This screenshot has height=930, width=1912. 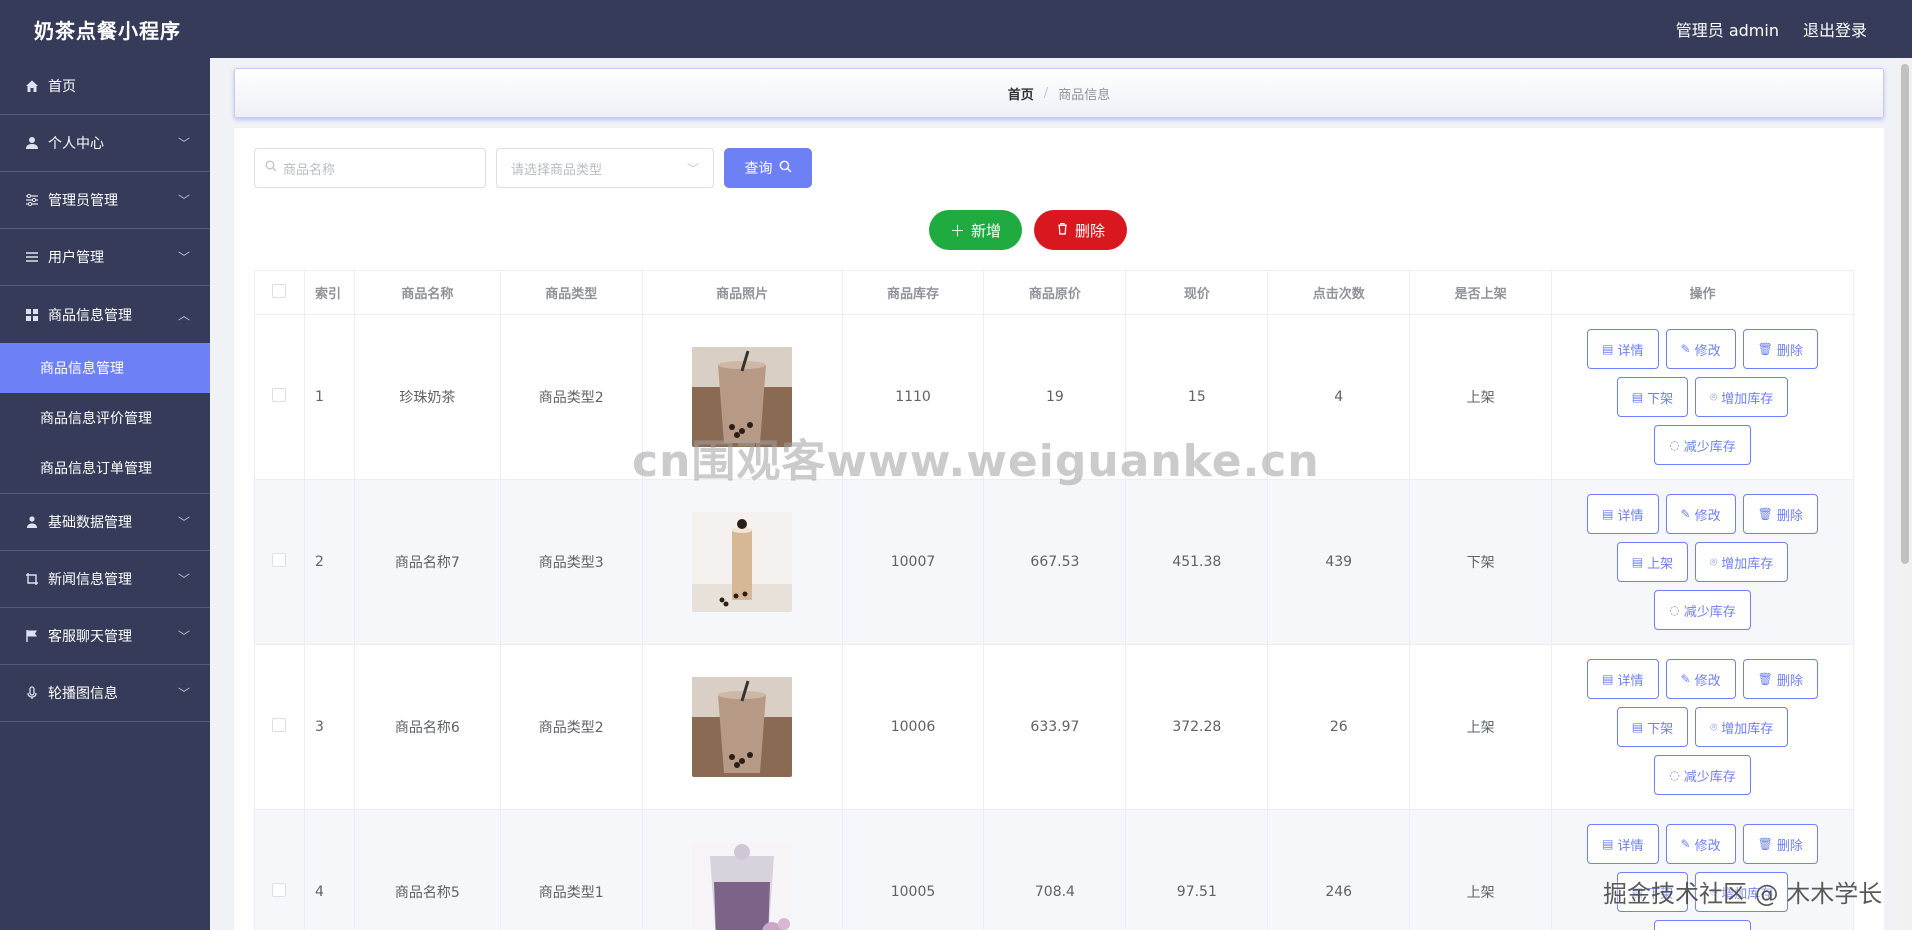 I want to click on submenu-item-product-orders: 商品信息订单管理, so click(x=105, y=468).